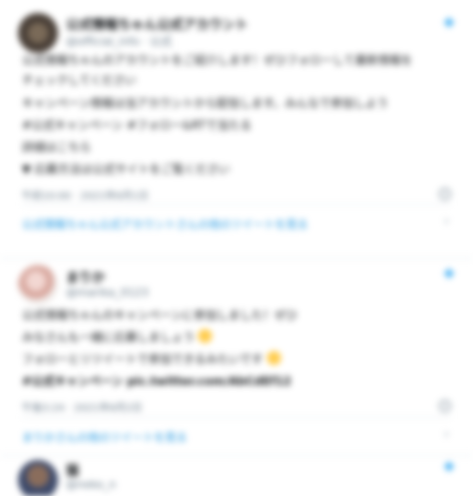 The image size is (473, 496). Describe the element at coordinates (117, 337) in the screenshot. I see `tweet-text-line: みなさんも一緒に応募しましょう` at that location.